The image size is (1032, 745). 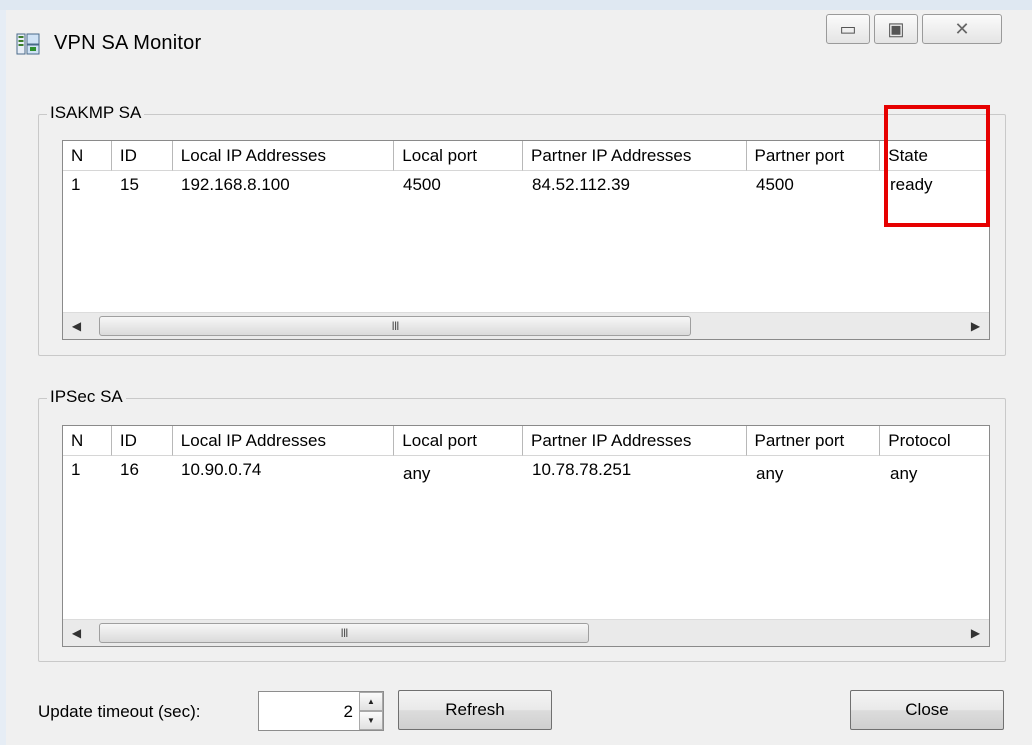 What do you see at coordinates (129, 469) in the screenshot?
I see `ipsec-cell-id: 16` at bounding box center [129, 469].